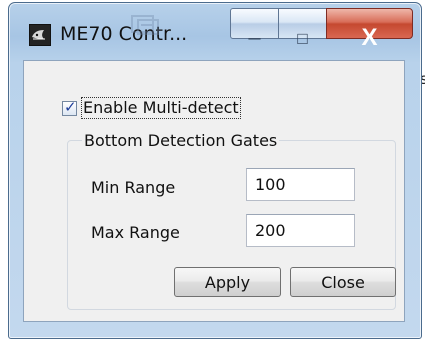  Describe the element at coordinates (302, 38) in the screenshot. I see `maximize-icon: □` at that location.